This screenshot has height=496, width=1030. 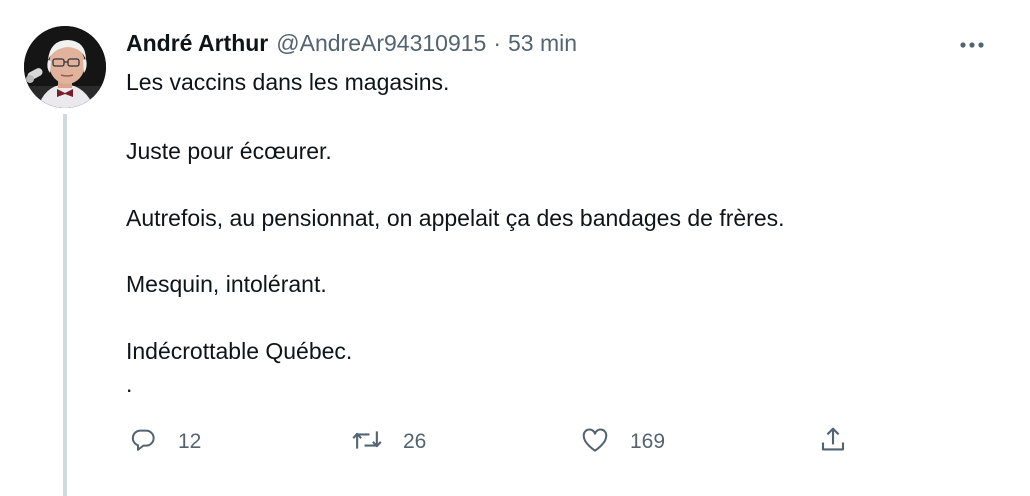 I want to click on retweet-icon, so click(x=367, y=442).